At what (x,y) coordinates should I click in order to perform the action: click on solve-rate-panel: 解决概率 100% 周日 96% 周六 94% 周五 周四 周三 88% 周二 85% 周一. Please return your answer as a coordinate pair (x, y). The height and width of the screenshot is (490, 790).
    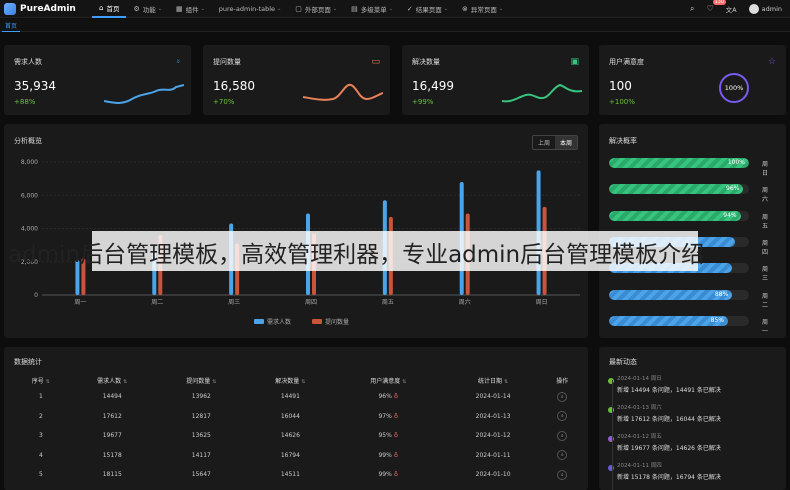
    Looking at the image, I should click on (692, 231).